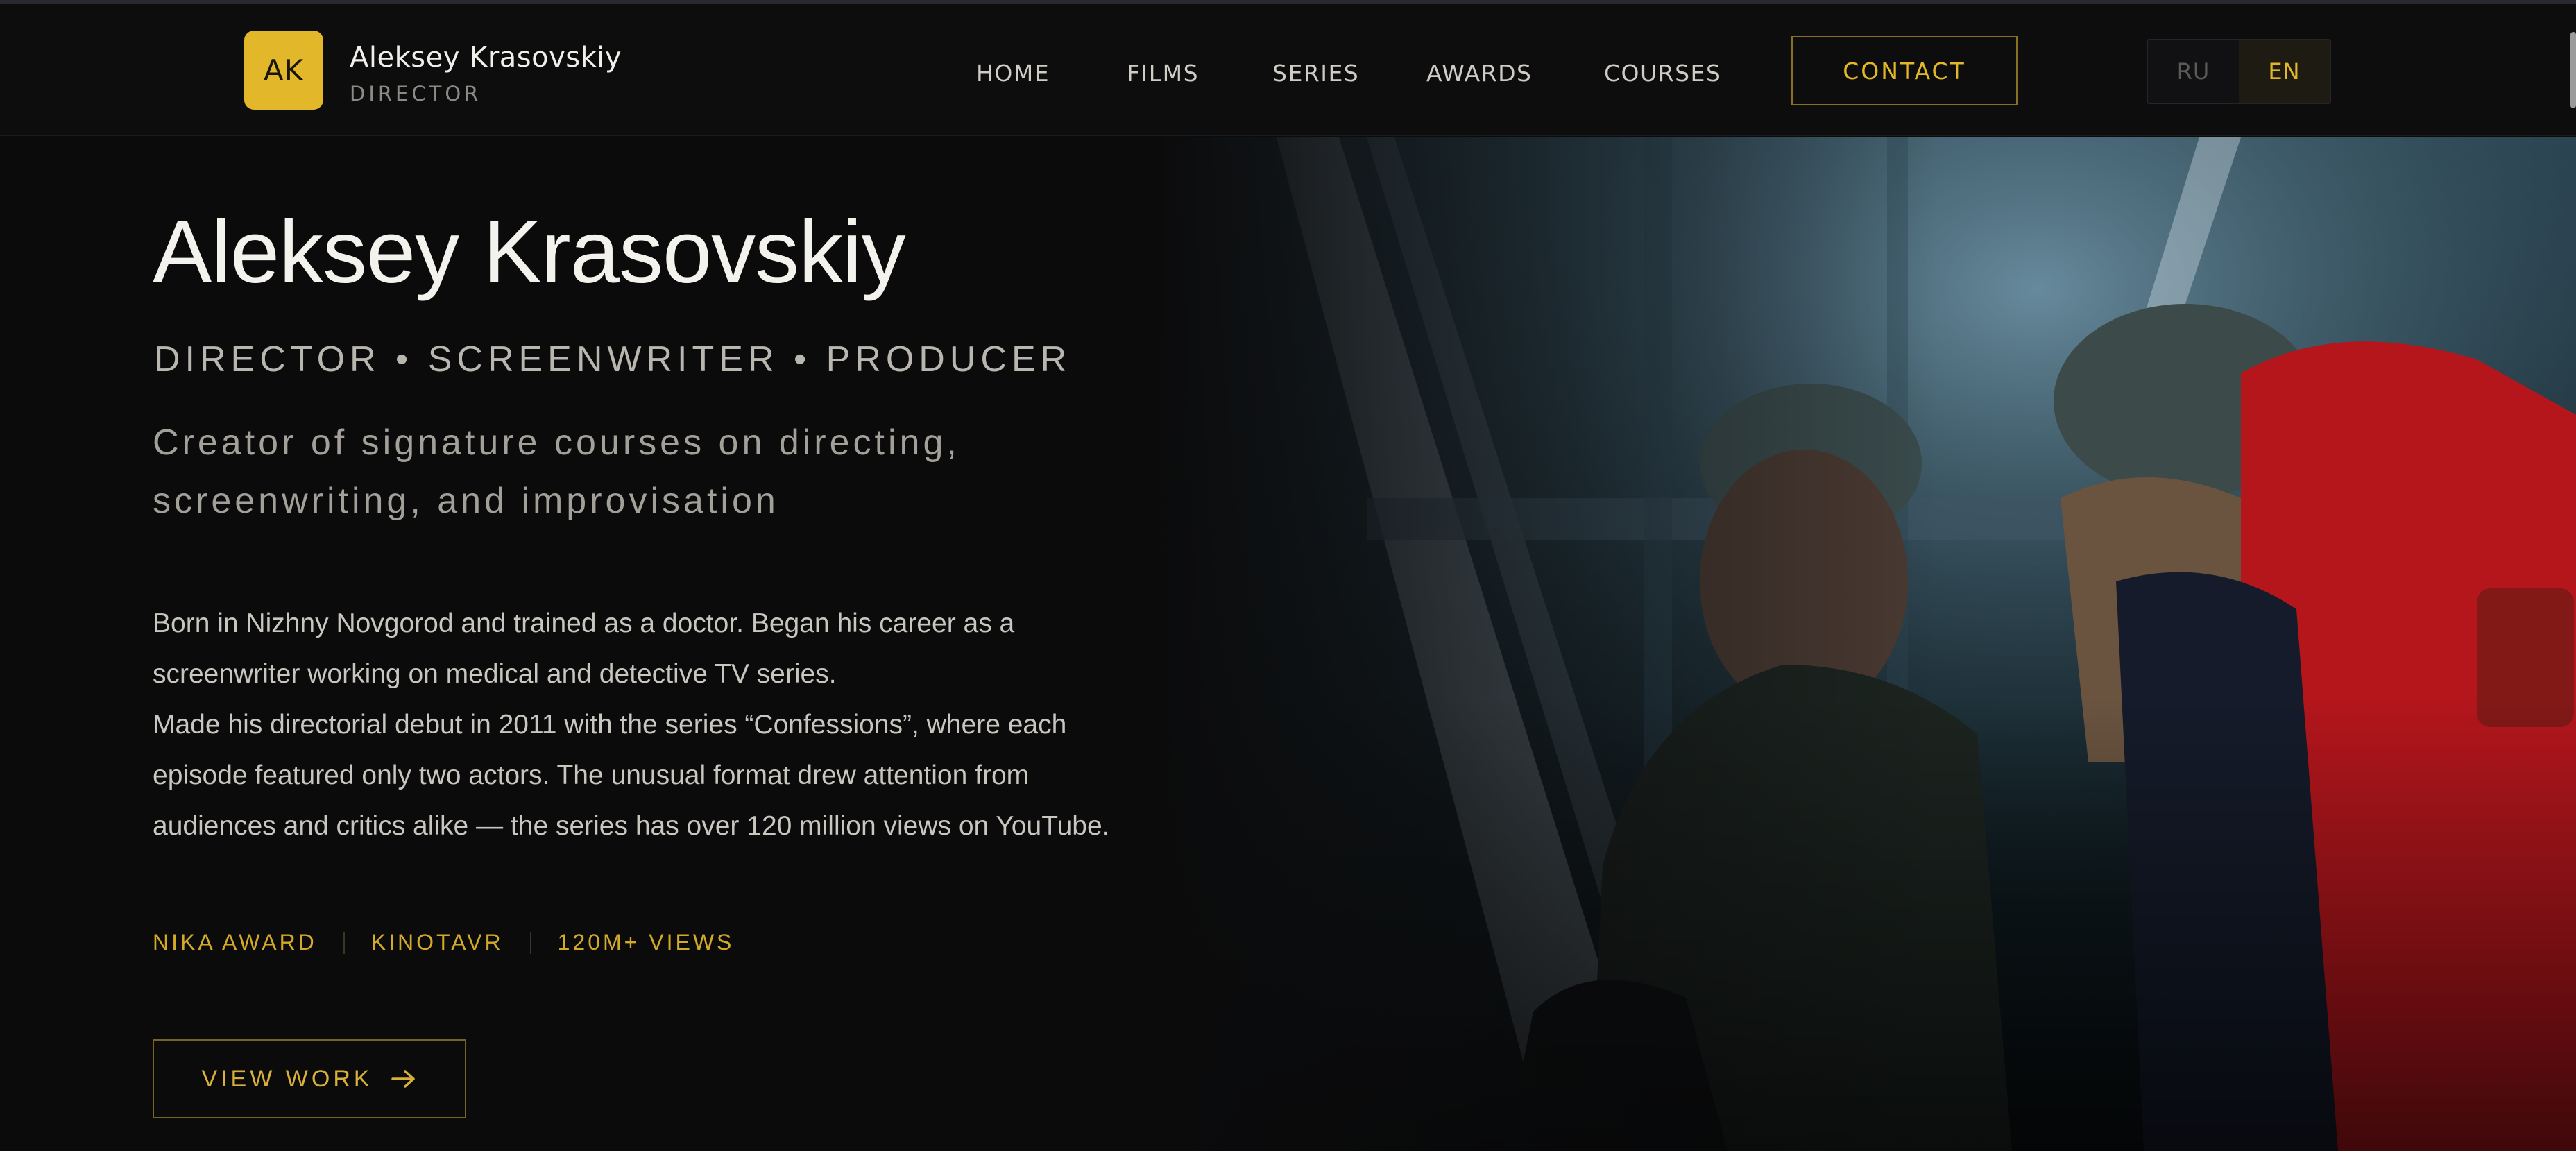  Describe the element at coordinates (2284, 71) in the screenshot. I see `language-en: EN` at that location.